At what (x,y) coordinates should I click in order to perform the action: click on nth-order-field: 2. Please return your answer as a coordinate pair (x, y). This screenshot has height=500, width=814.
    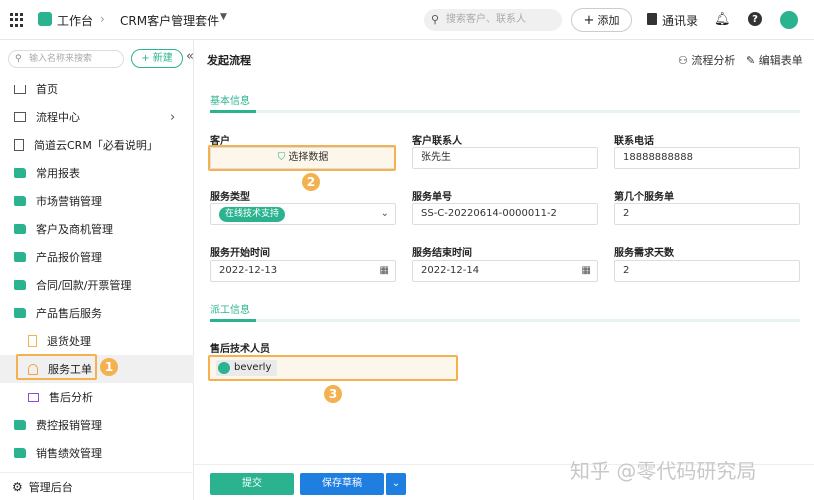
    Looking at the image, I should click on (707, 214).